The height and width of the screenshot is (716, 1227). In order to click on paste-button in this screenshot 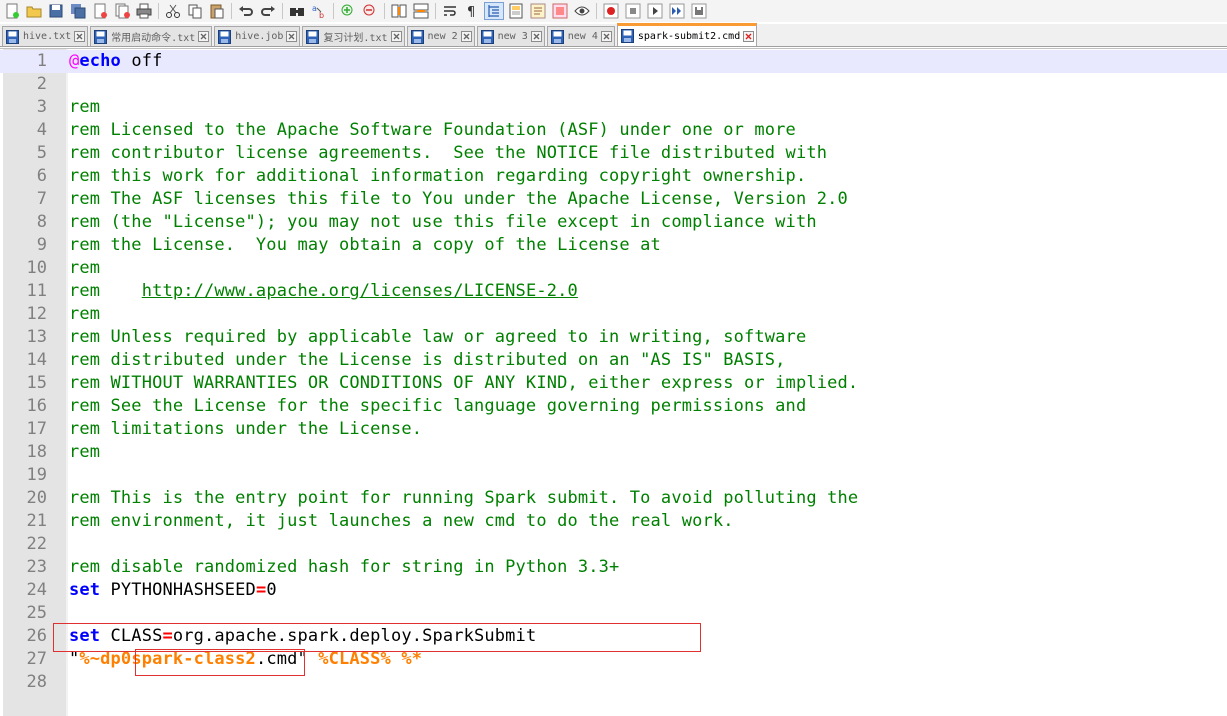, I will do `click(217, 11)`.